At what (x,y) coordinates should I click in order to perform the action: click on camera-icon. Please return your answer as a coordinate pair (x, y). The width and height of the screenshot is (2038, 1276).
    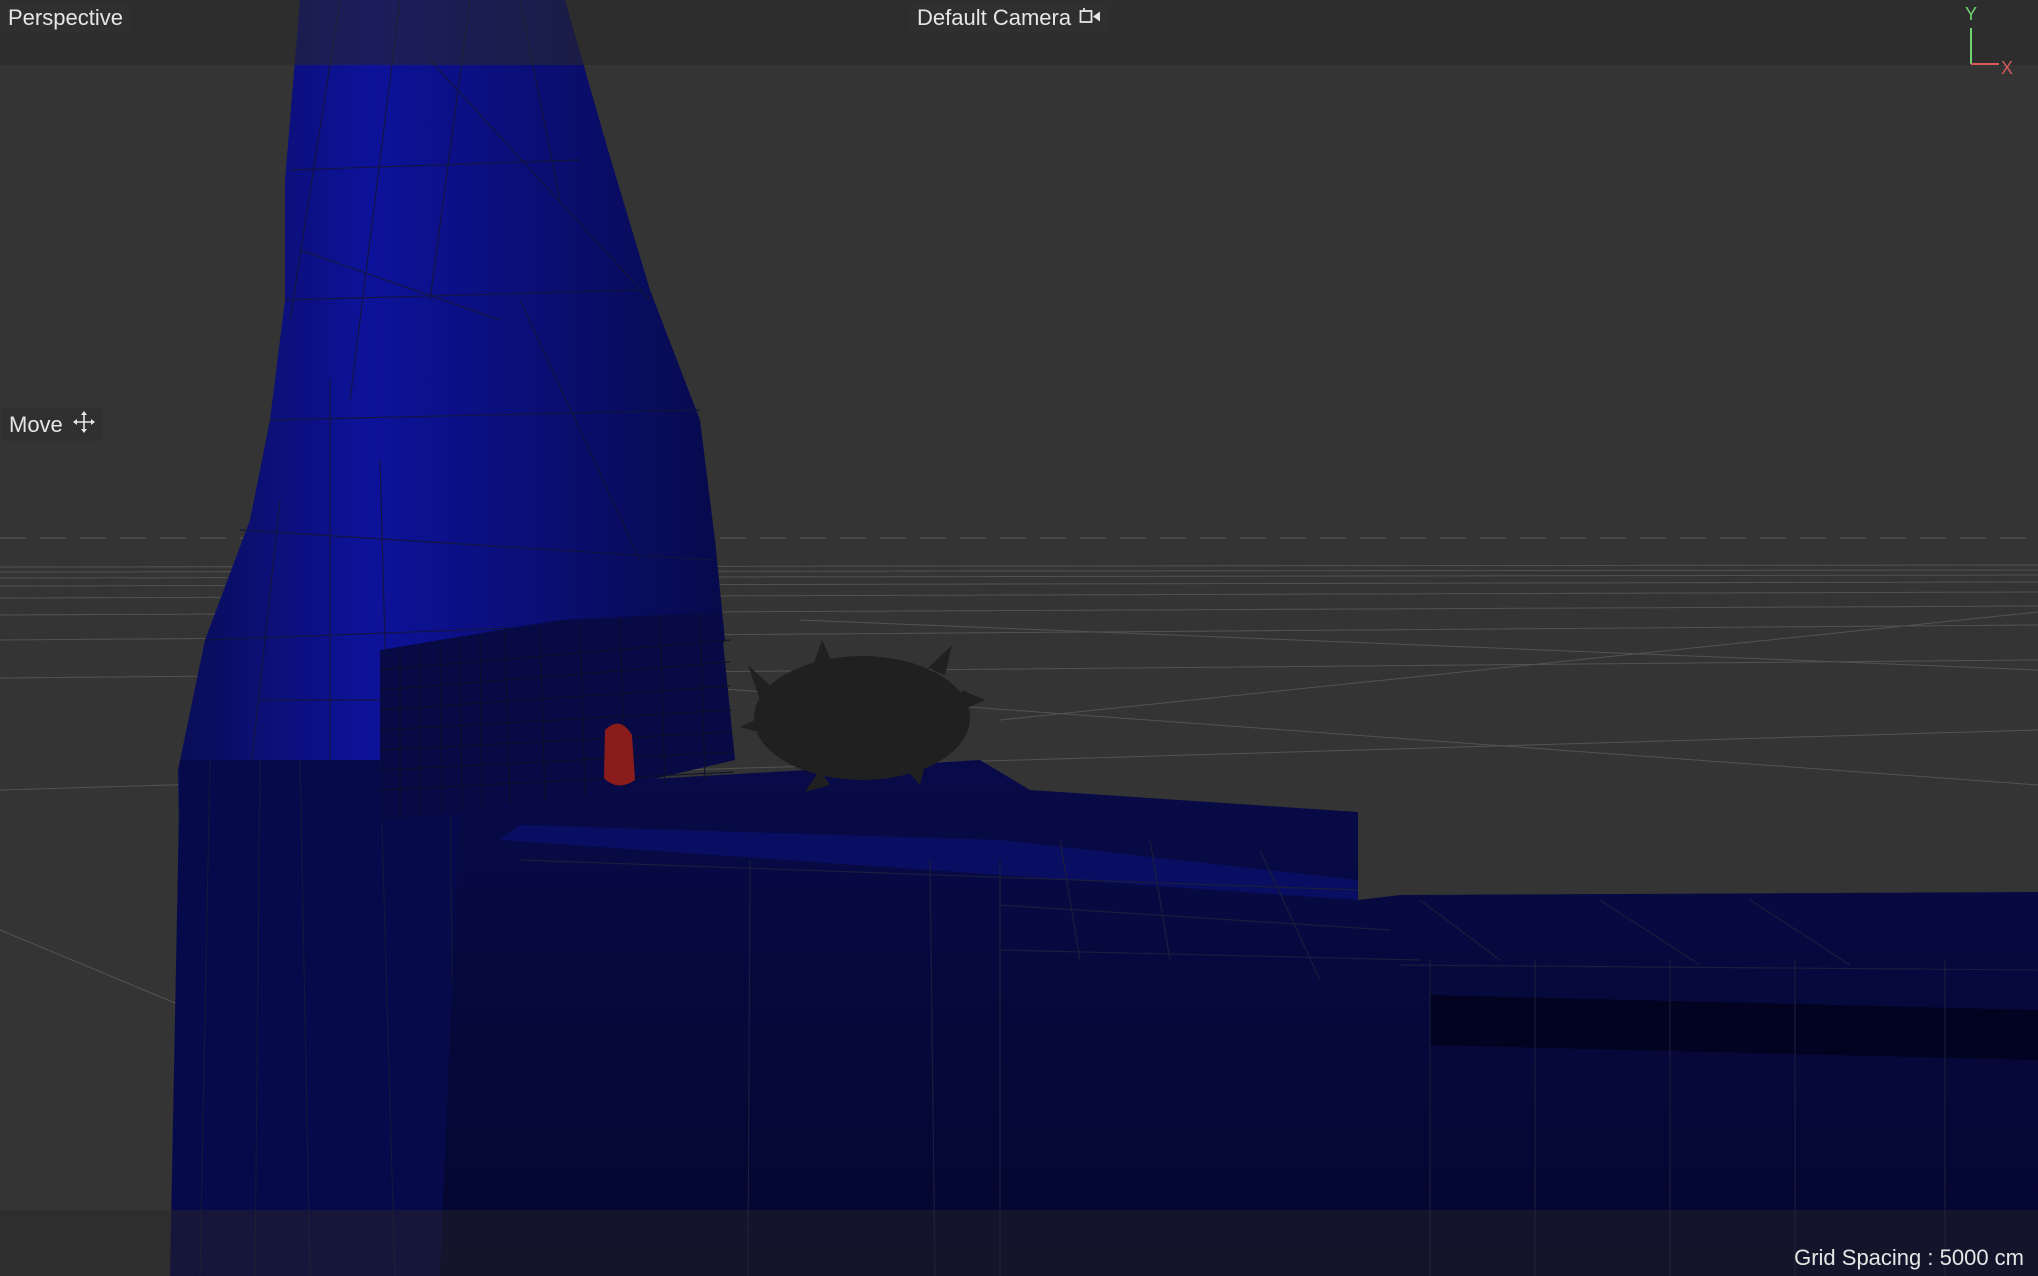
    Looking at the image, I should click on (1091, 17).